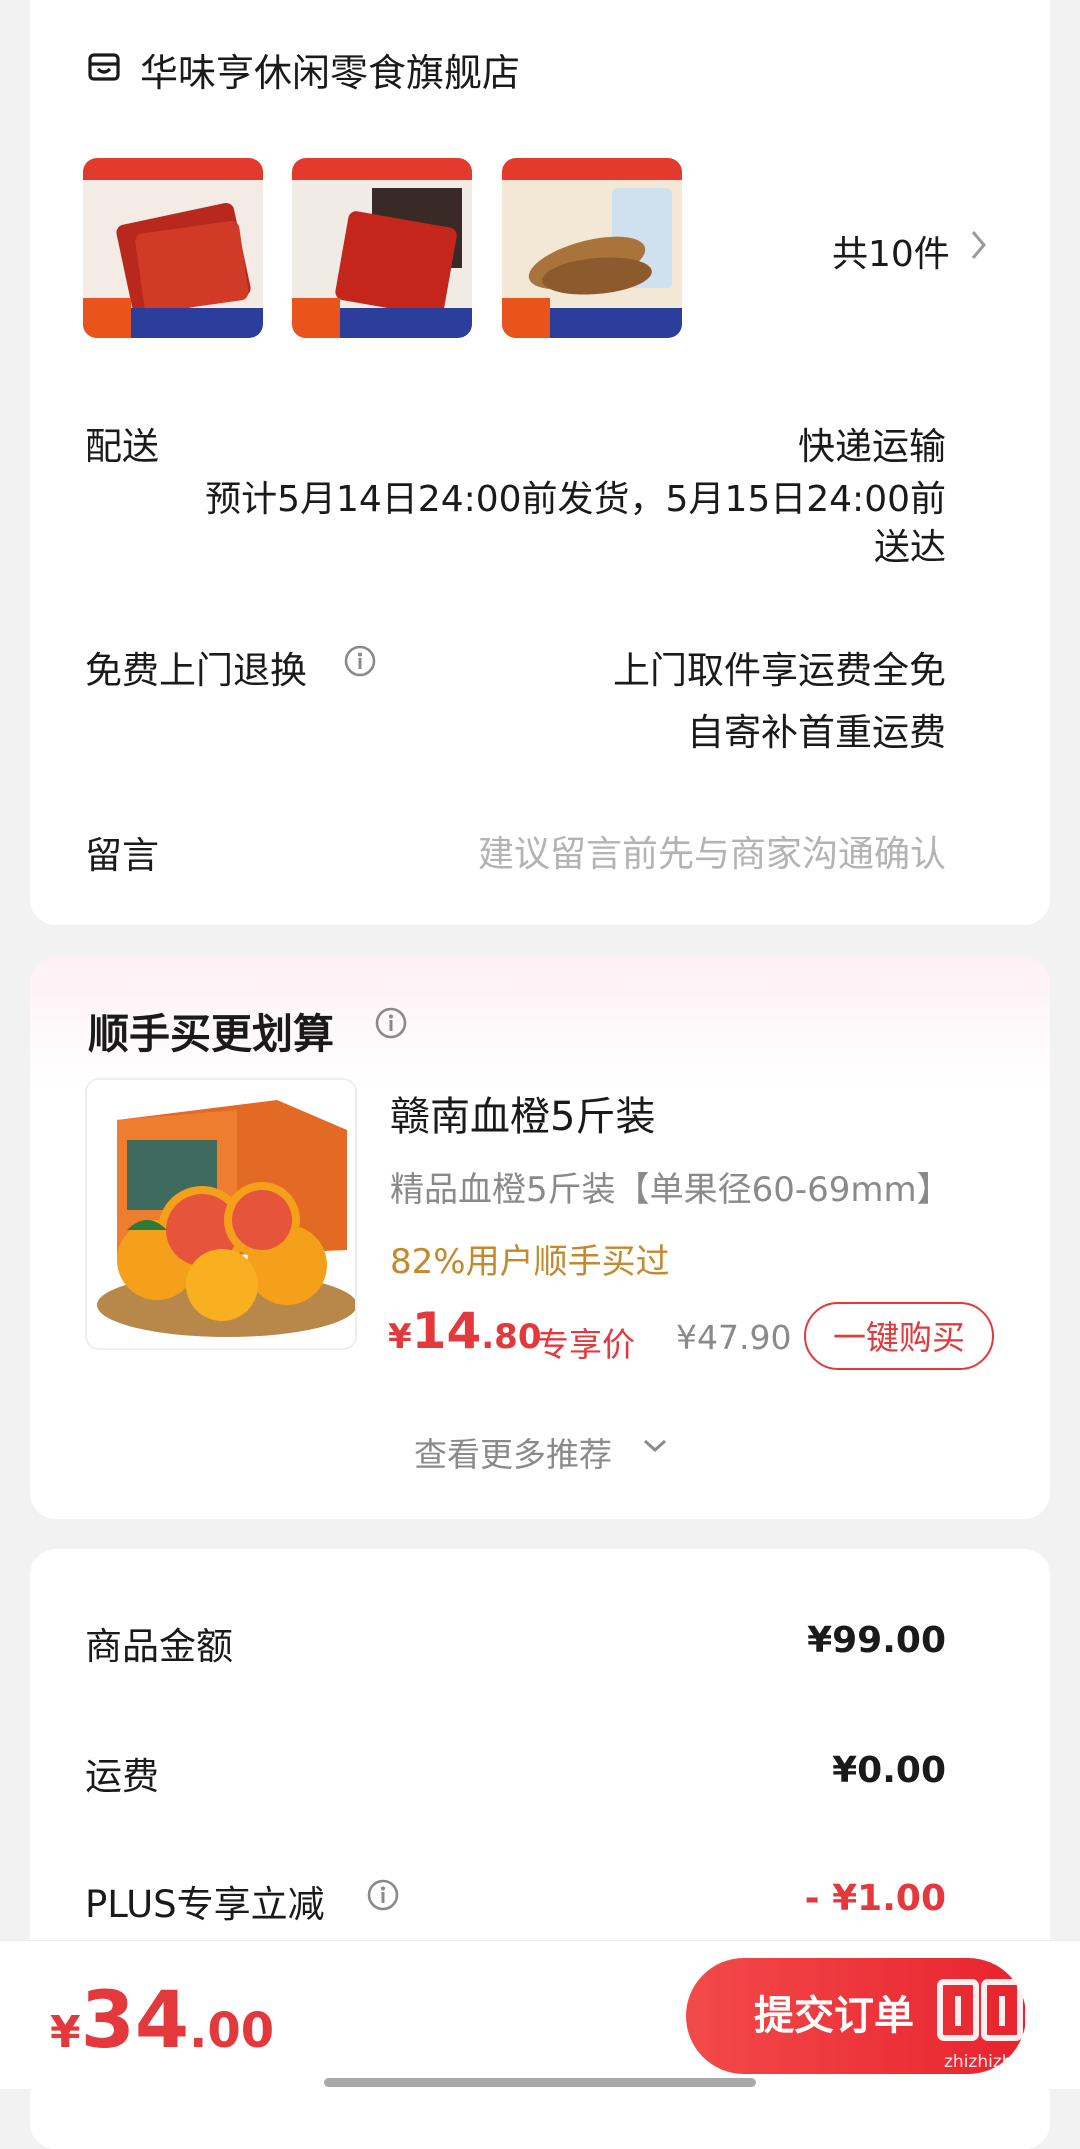 The width and height of the screenshot is (1080, 2149). Describe the element at coordinates (585, 1344) in the screenshot. I see `exclusive-price-tag: 专享价` at that location.